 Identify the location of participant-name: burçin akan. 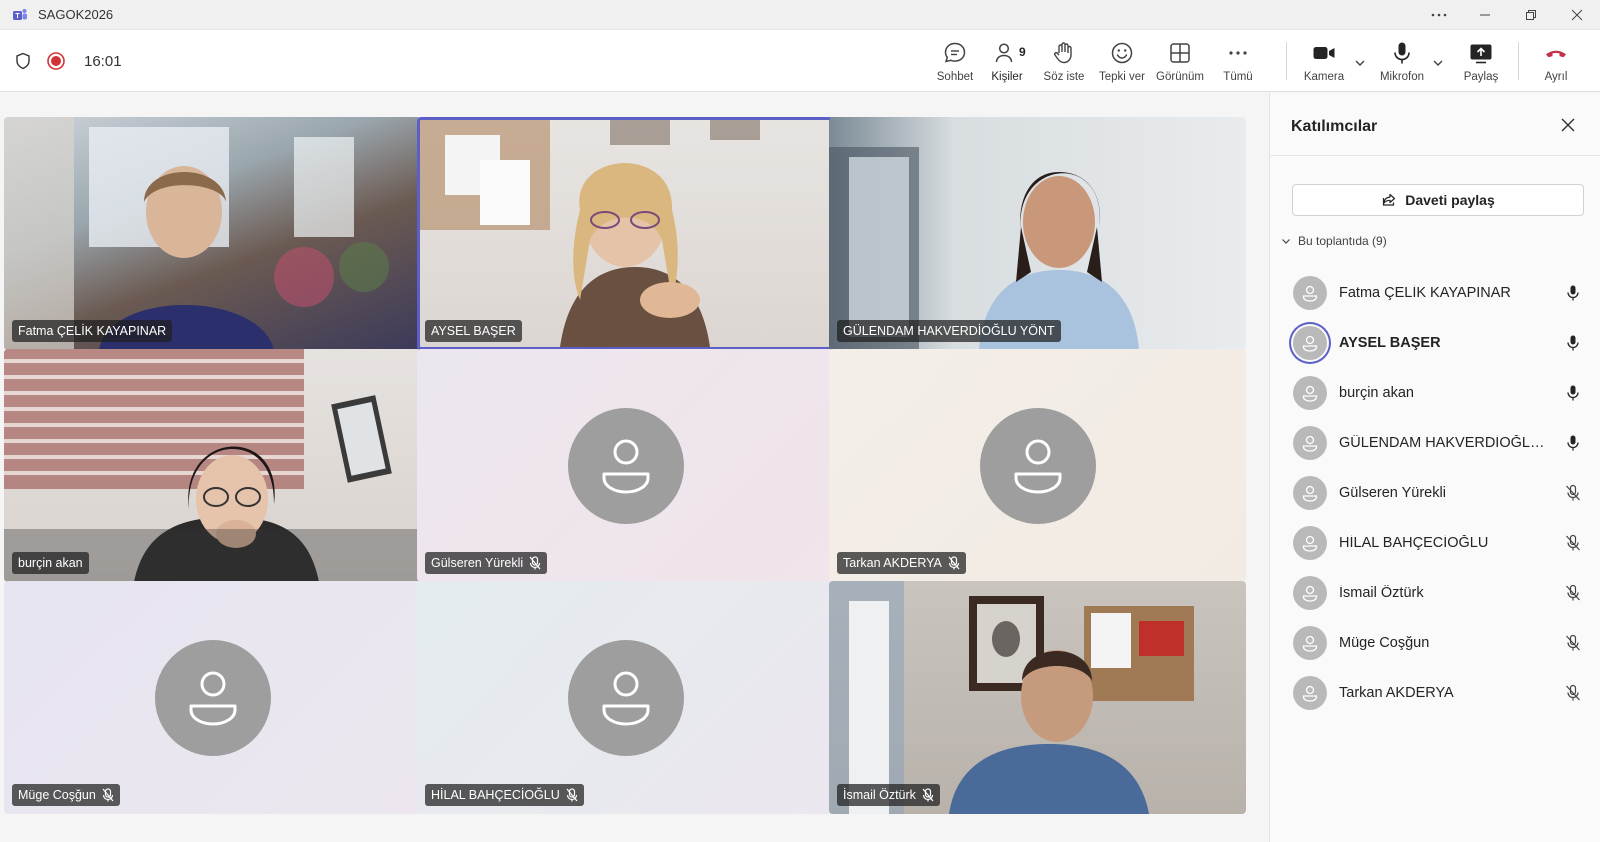
(1376, 393).